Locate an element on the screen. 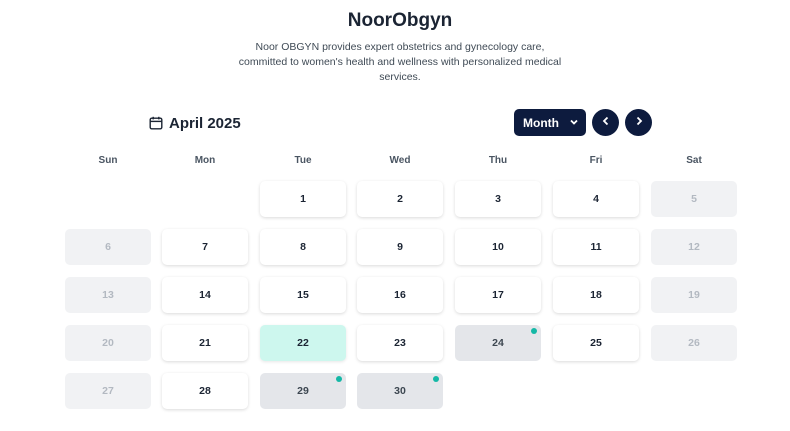 The width and height of the screenshot is (790, 431). day-number: 17 is located at coordinates (498, 295).